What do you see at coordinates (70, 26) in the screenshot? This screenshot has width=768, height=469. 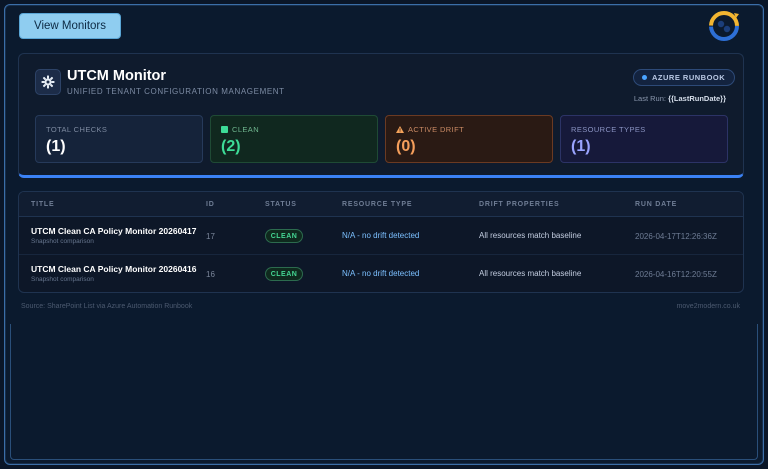 I see `view-monitors-button: View Monitors` at bounding box center [70, 26].